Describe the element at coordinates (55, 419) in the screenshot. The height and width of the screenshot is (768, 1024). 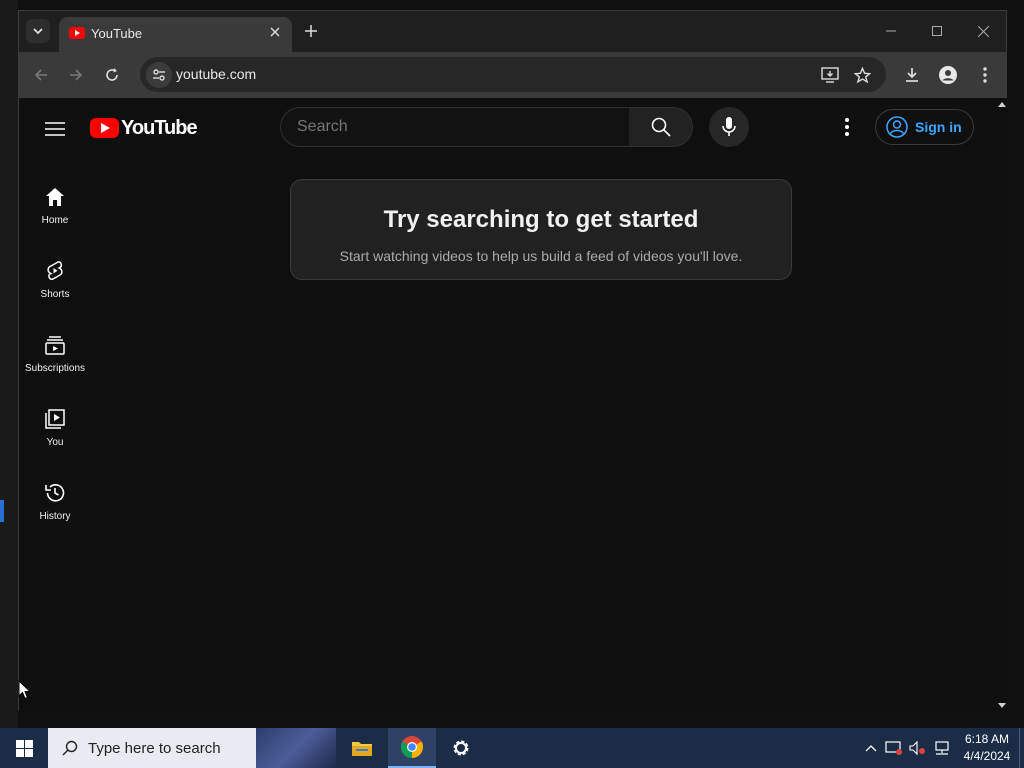
I see `you-icon` at that location.